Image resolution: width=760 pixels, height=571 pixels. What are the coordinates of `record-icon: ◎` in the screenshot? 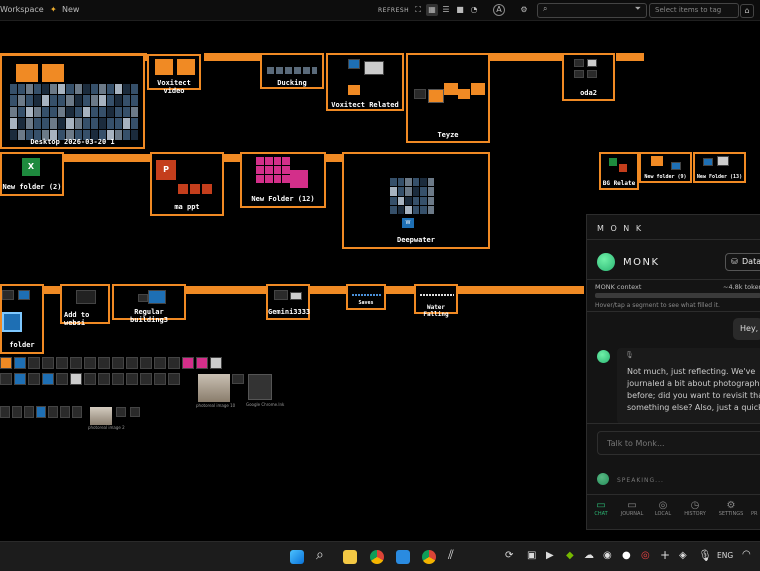 It's located at (645, 555).